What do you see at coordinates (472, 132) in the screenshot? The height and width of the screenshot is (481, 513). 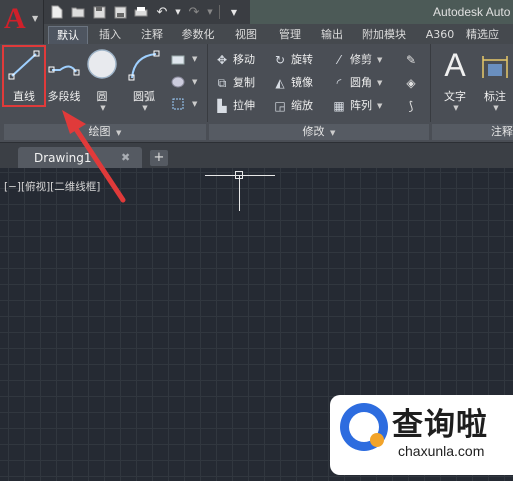 I see `annotation-panel-footer: 注释` at bounding box center [472, 132].